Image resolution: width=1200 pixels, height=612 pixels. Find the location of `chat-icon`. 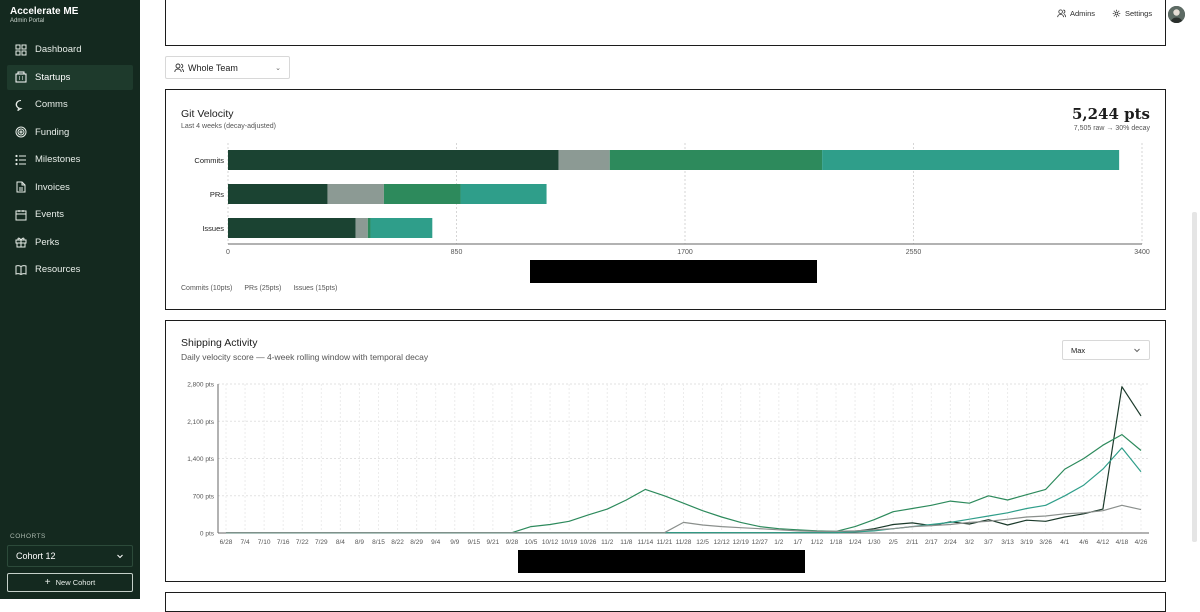

chat-icon is located at coordinates (19, 105).